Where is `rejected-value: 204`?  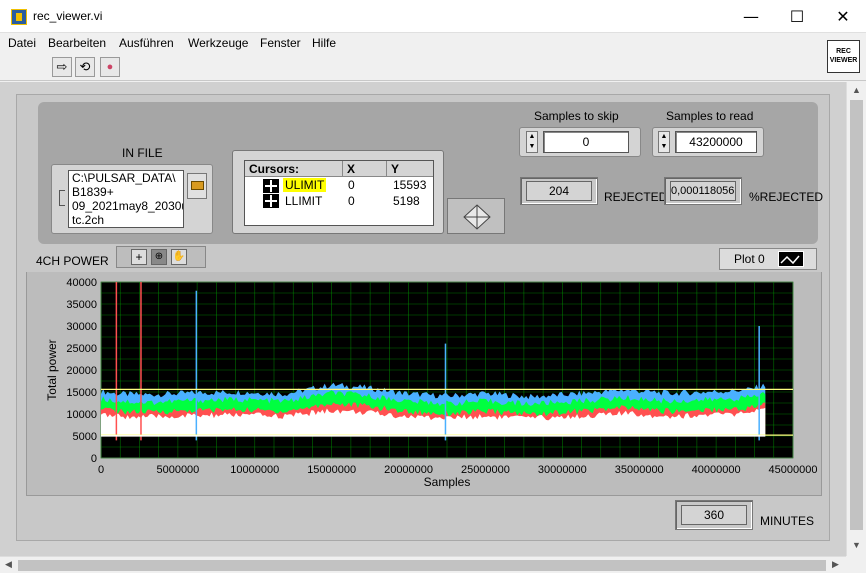
rejected-value: 204 is located at coordinates (559, 191).